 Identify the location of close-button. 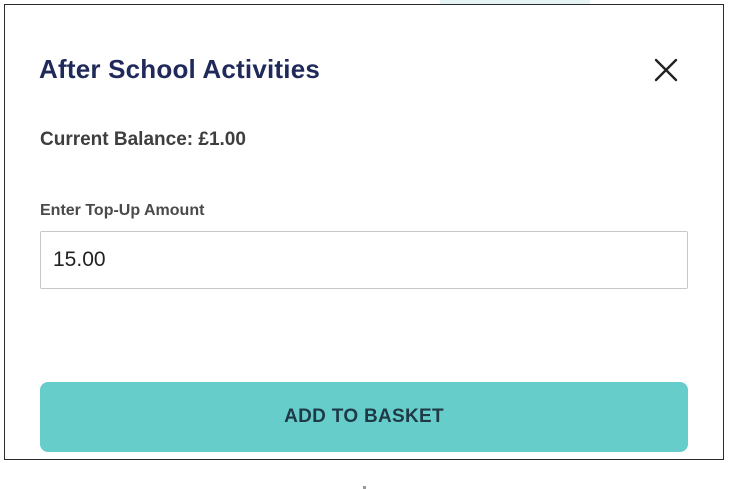
(666, 70).